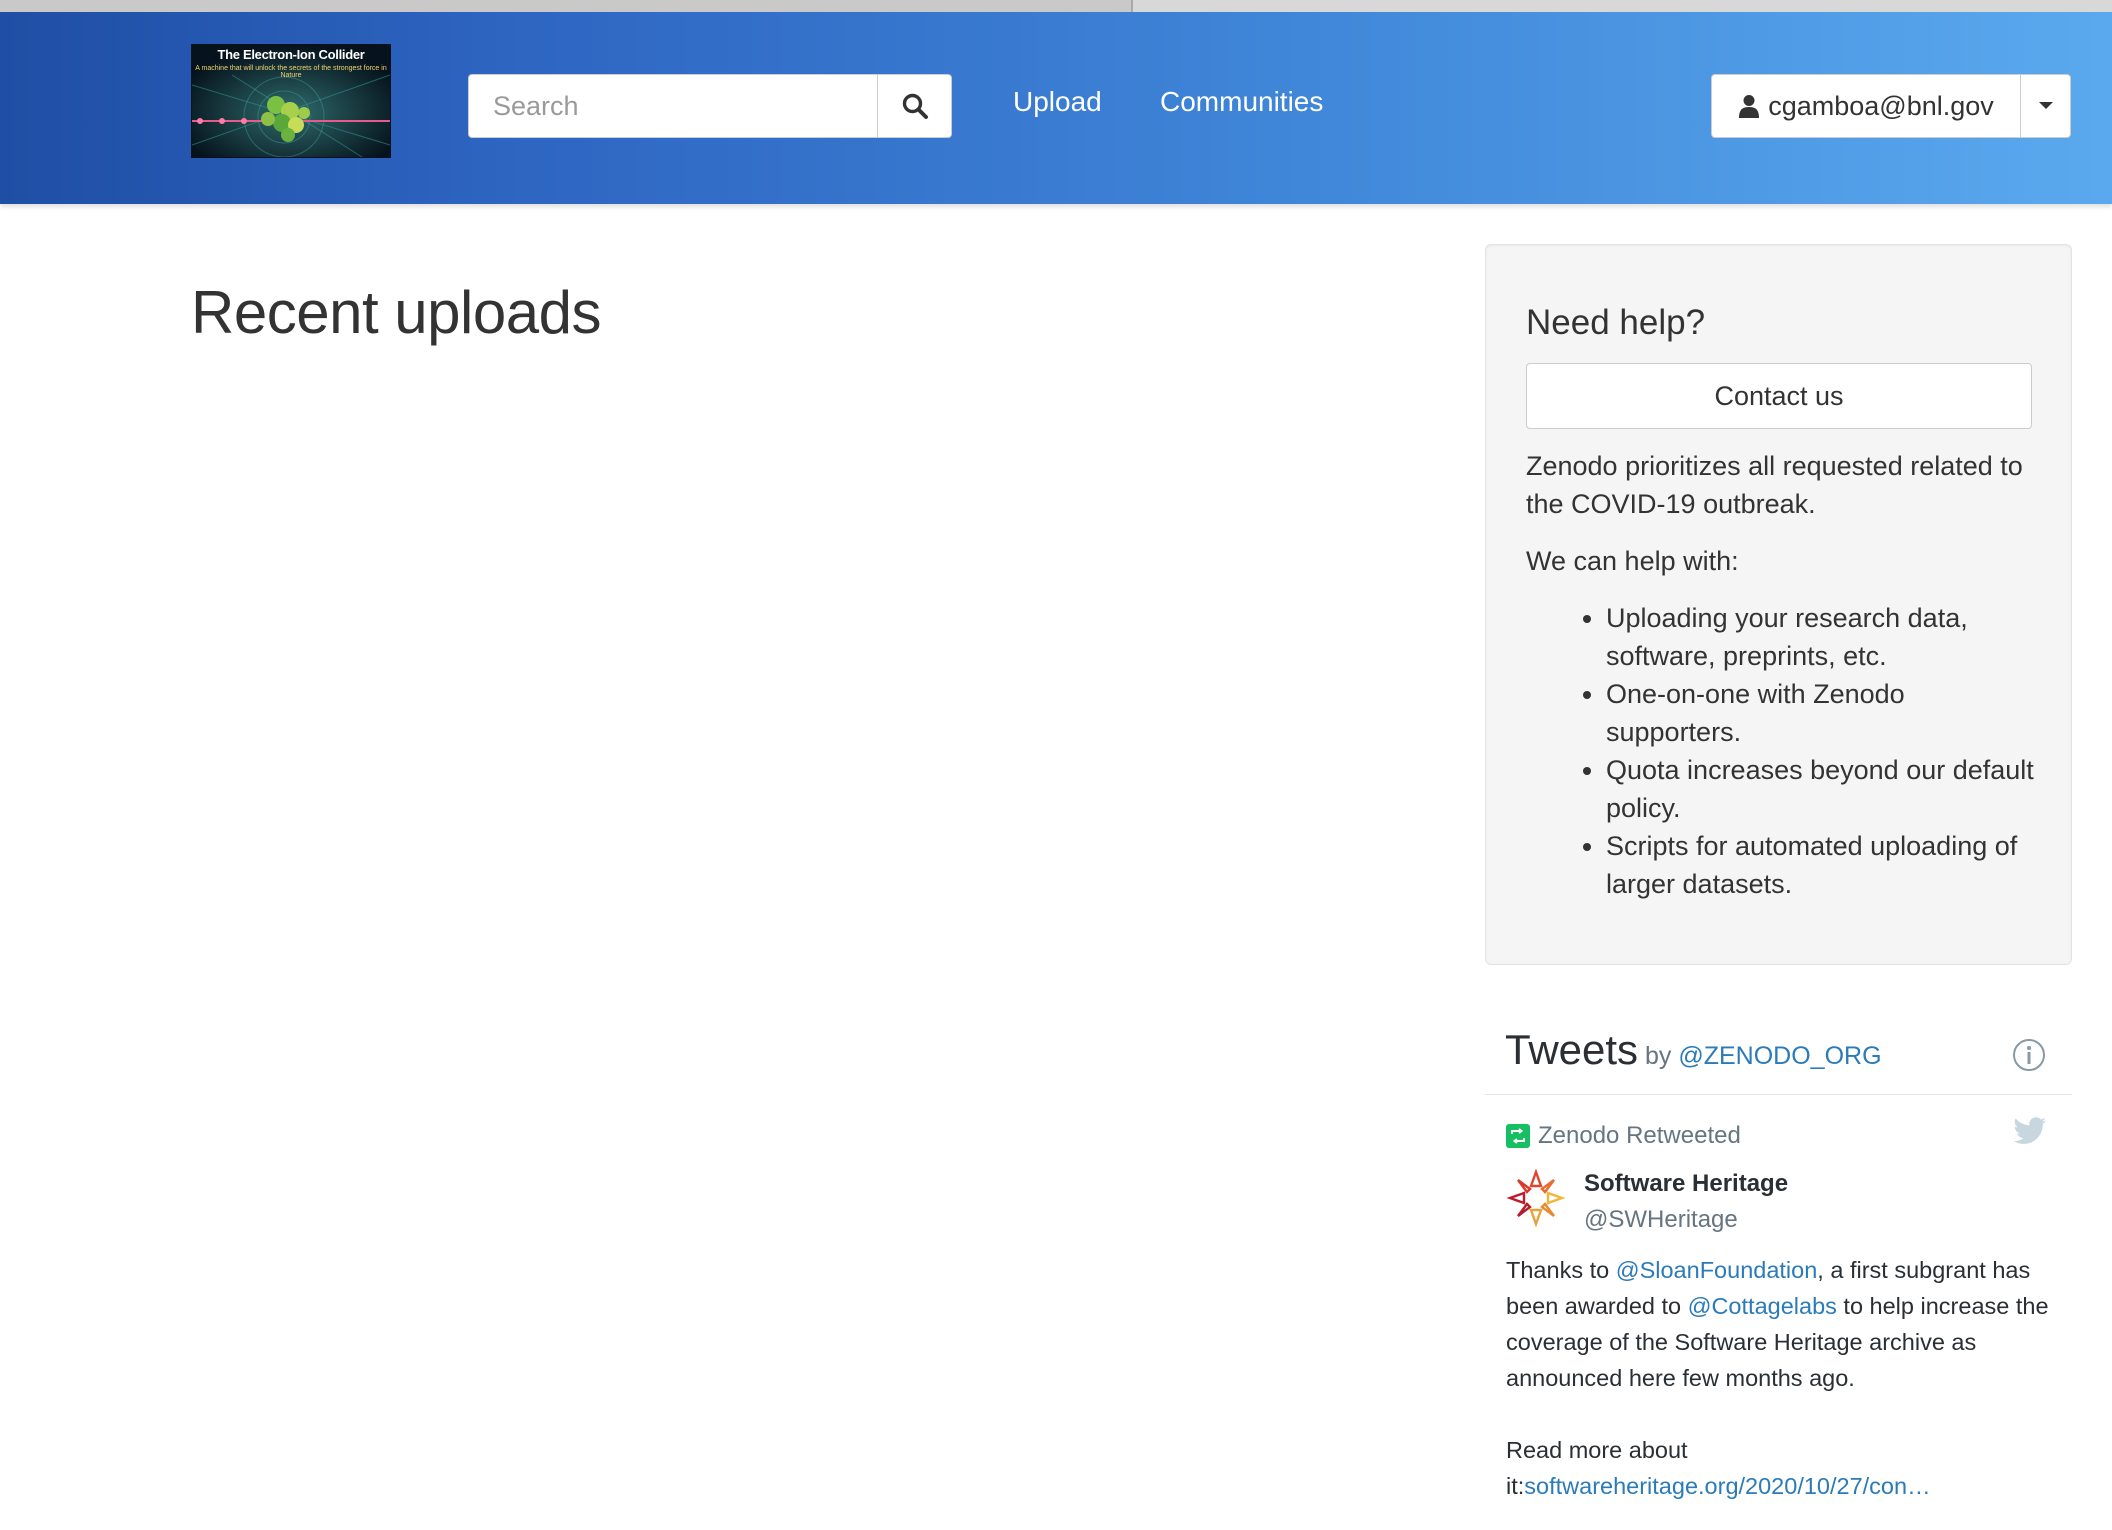  I want to click on tweets-header: Tweets by @ZENODO_ORG, so click(1778, 1056).